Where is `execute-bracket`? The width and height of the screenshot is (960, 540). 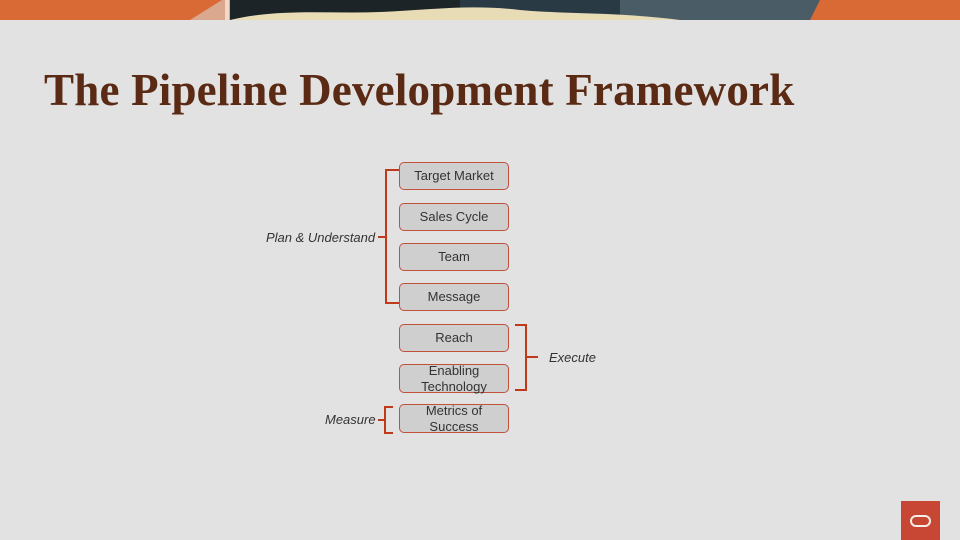
execute-bracket is located at coordinates (521, 357).